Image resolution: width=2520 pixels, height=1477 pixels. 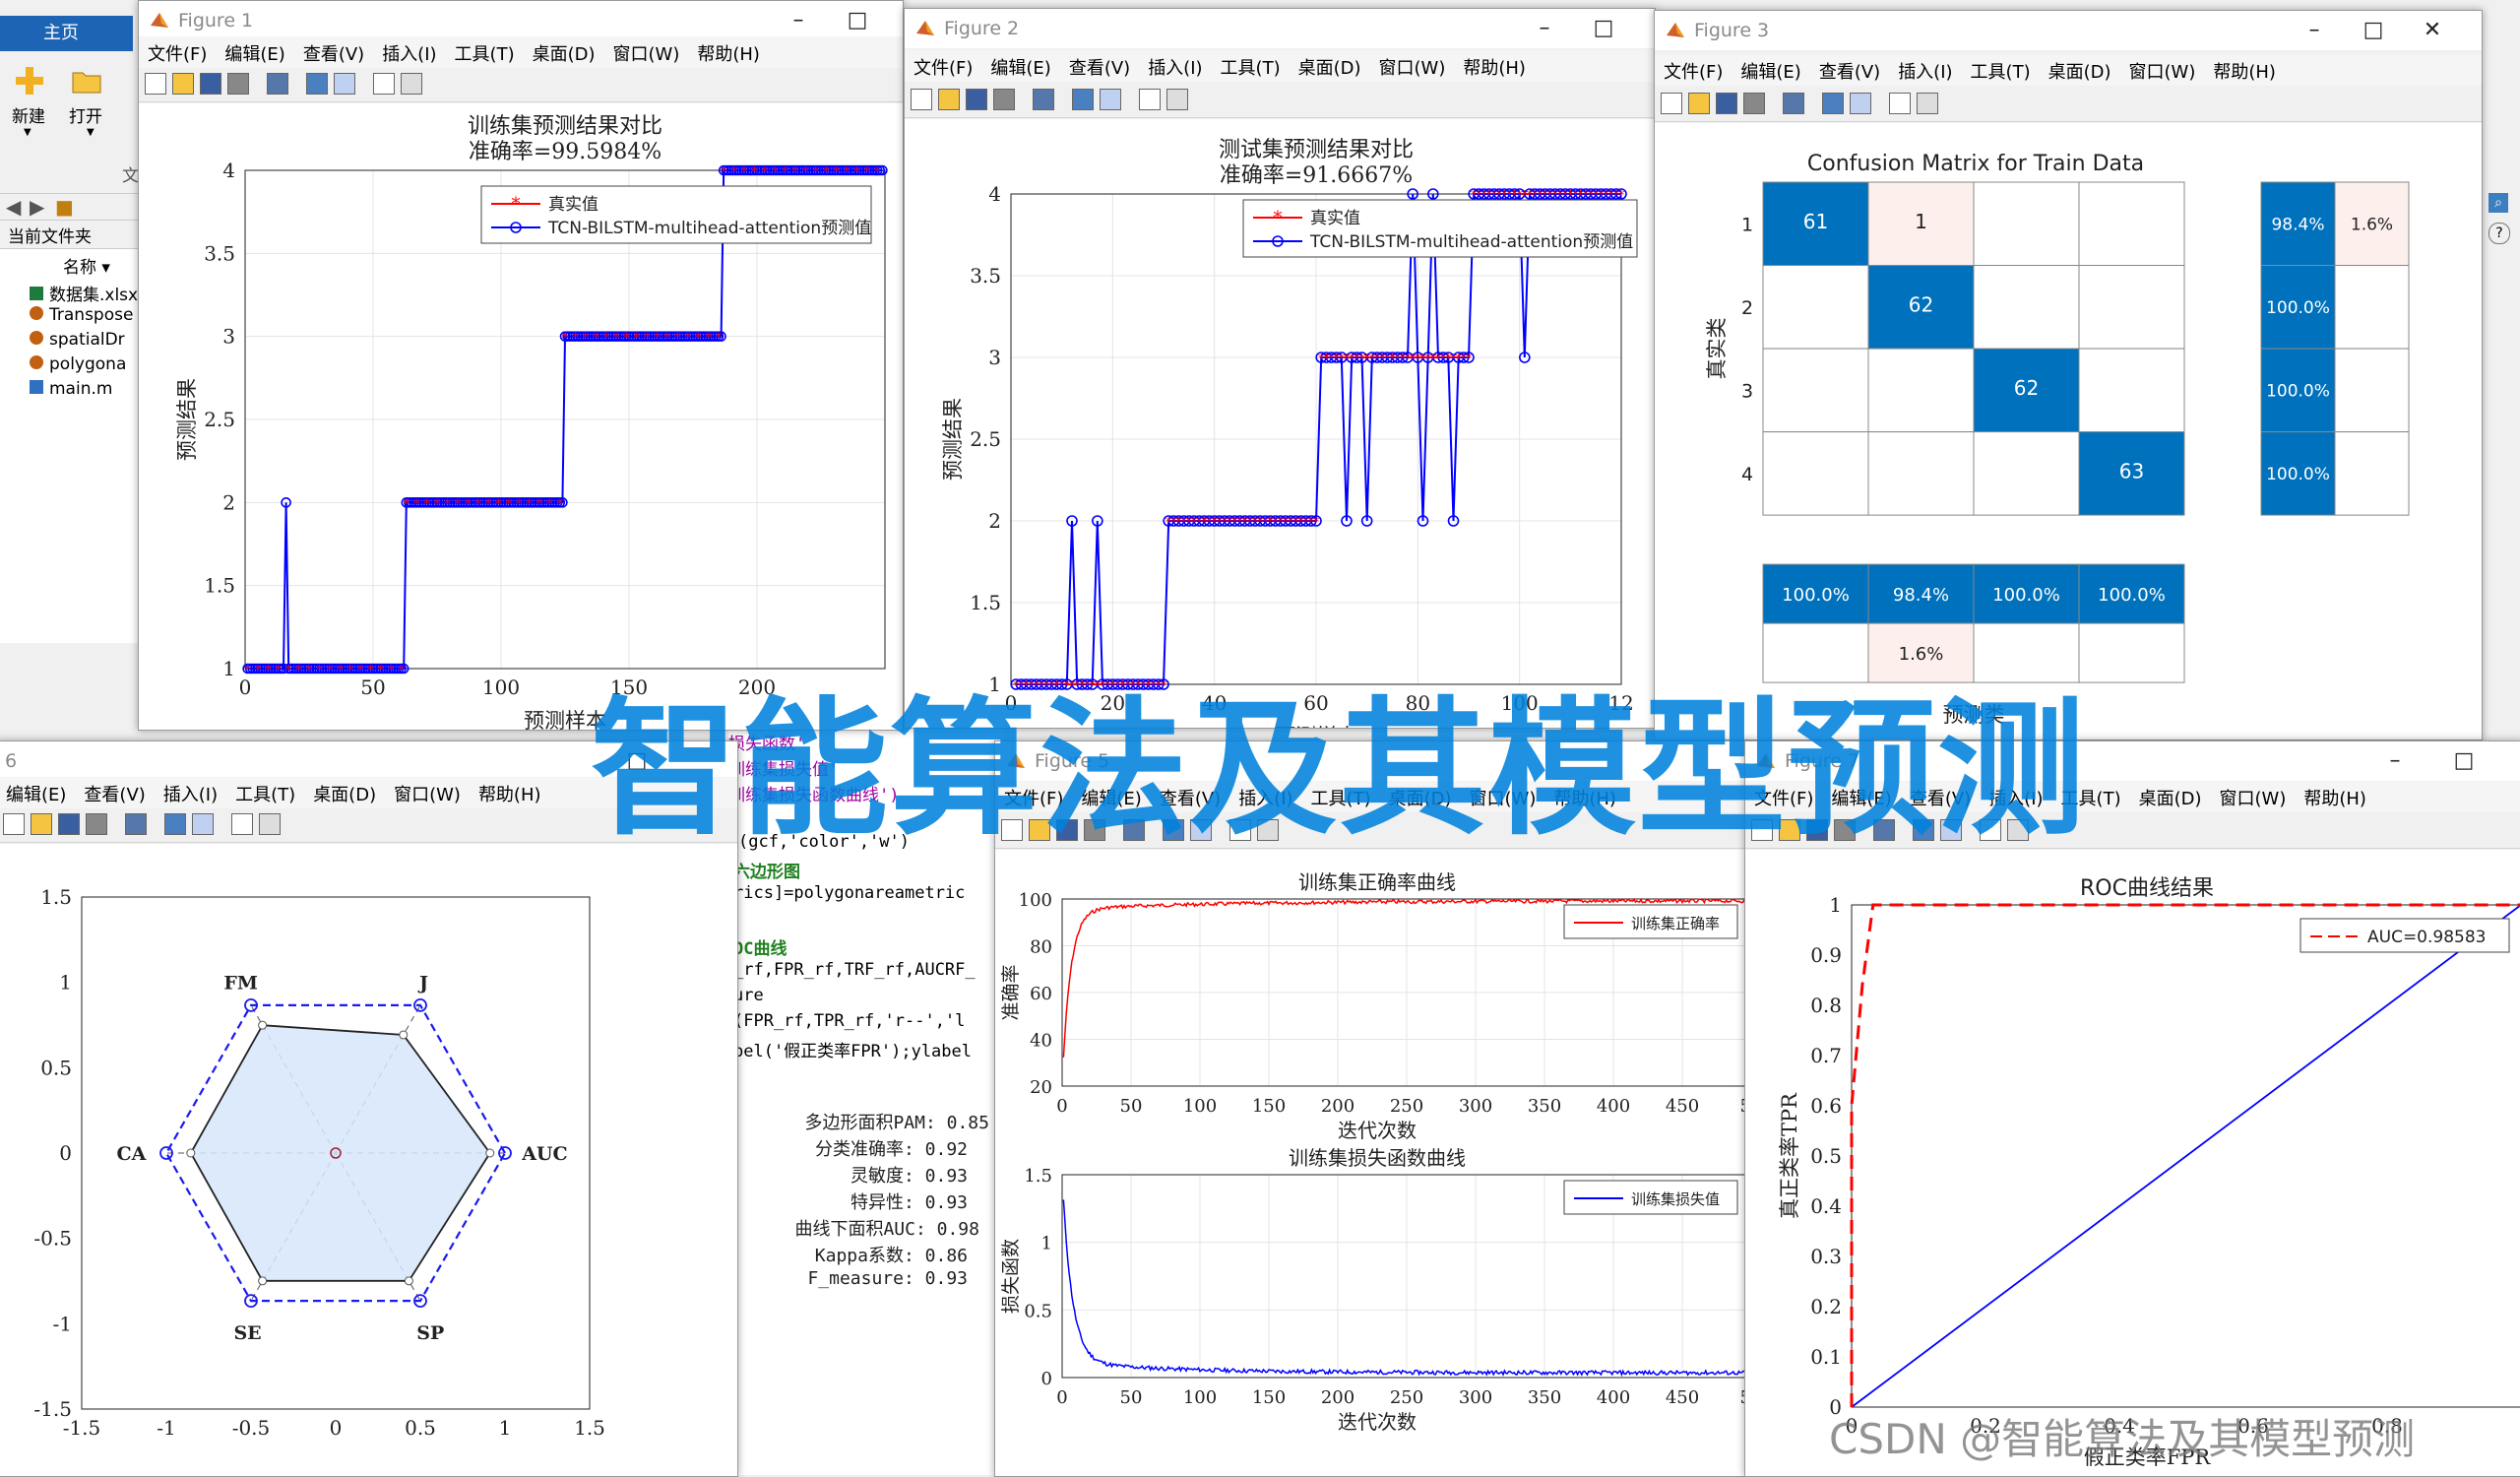 What do you see at coordinates (77, 340) in the screenshot?
I see `file-item: spatialDr` at bounding box center [77, 340].